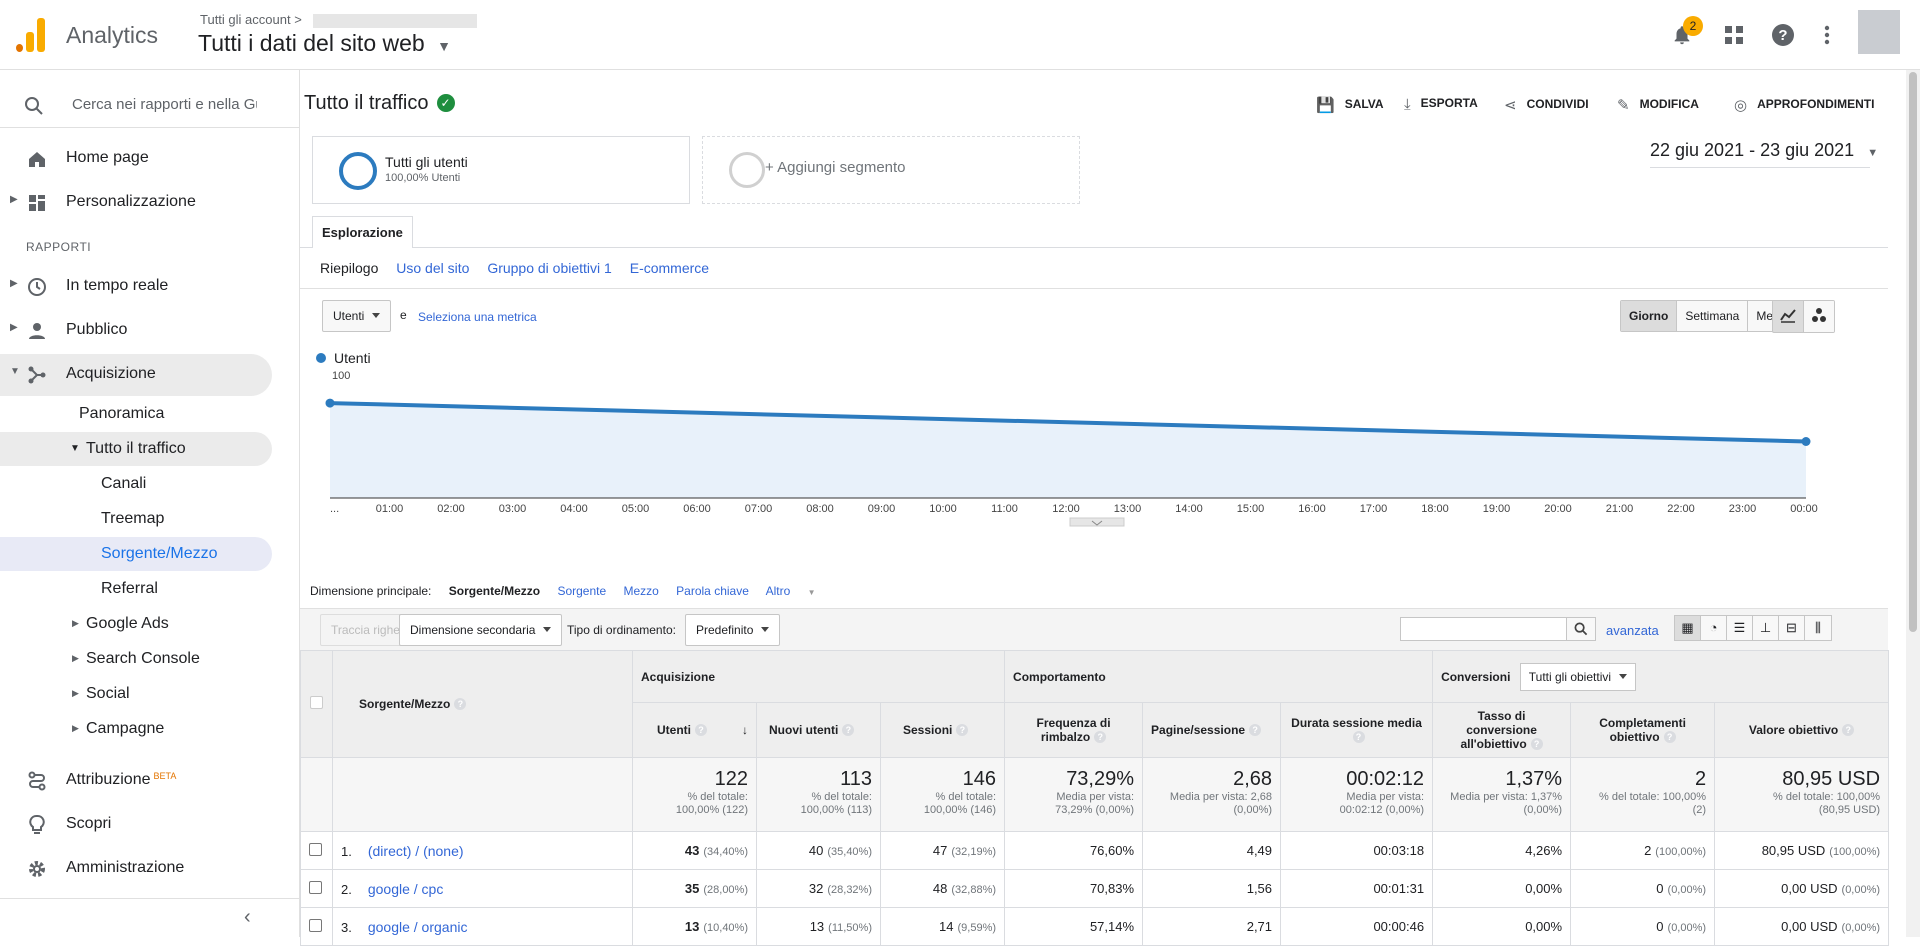  Describe the element at coordinates (1714, 628) in the screenshot. I see `pie-view-icon: ◔` at that location.